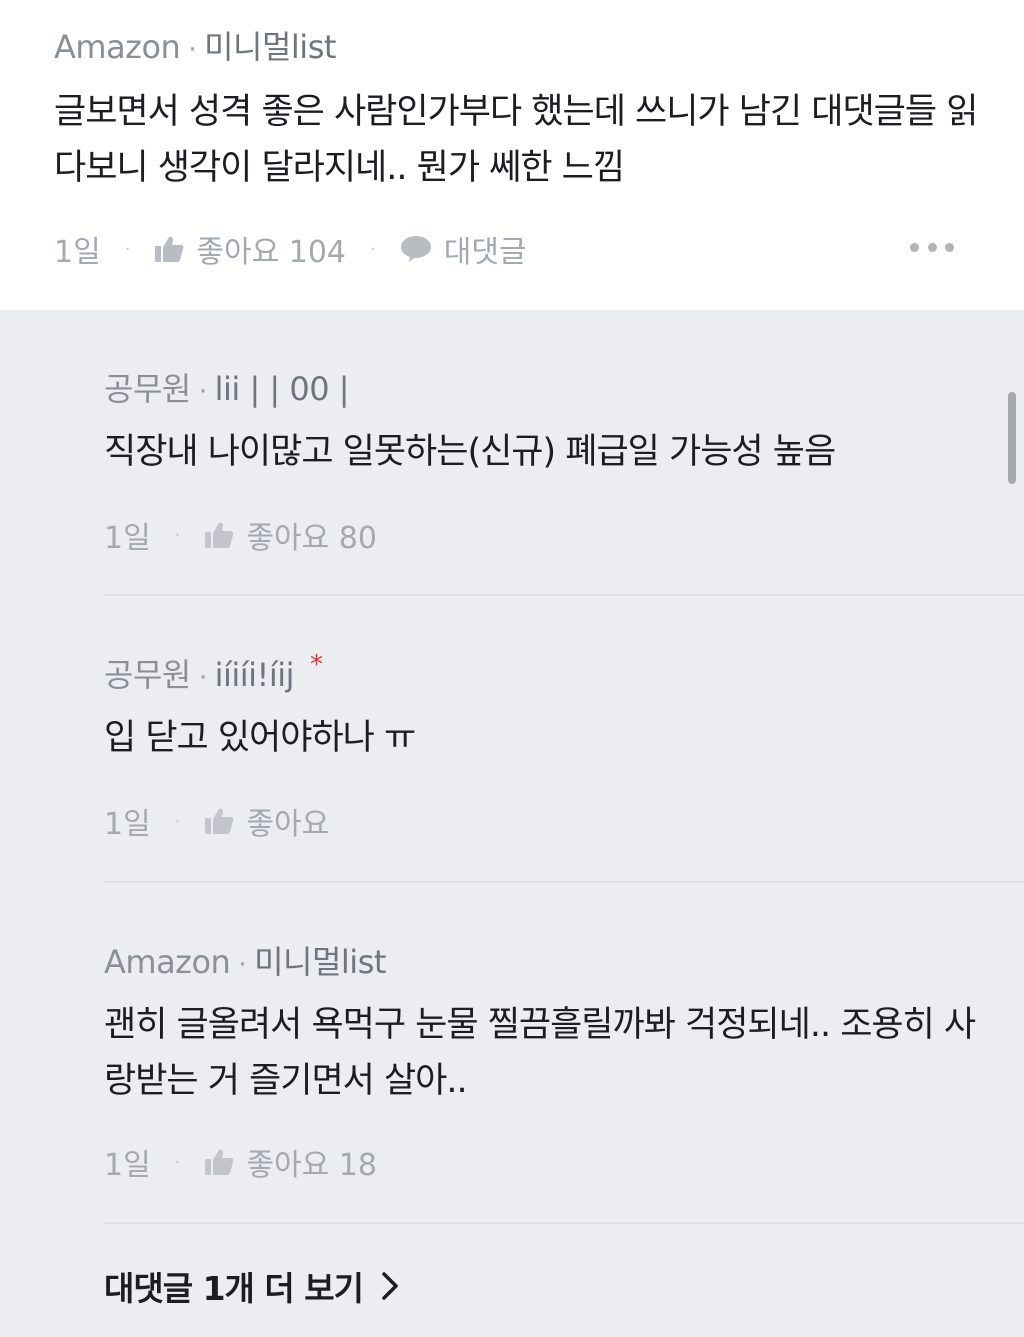 The height and width of the screenshot is (1337, 1024). Describe the element at coordinates (234, 1288) in the screenshot. I see `more-replies-label: 대댓글 1개 더 보기` at that location.